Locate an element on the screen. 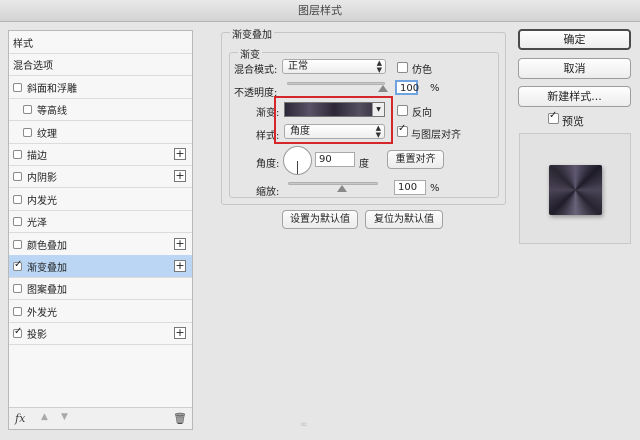 This screenshot has width=640, height=440. opacity-input: 100 is located at coordinates (407, 87).